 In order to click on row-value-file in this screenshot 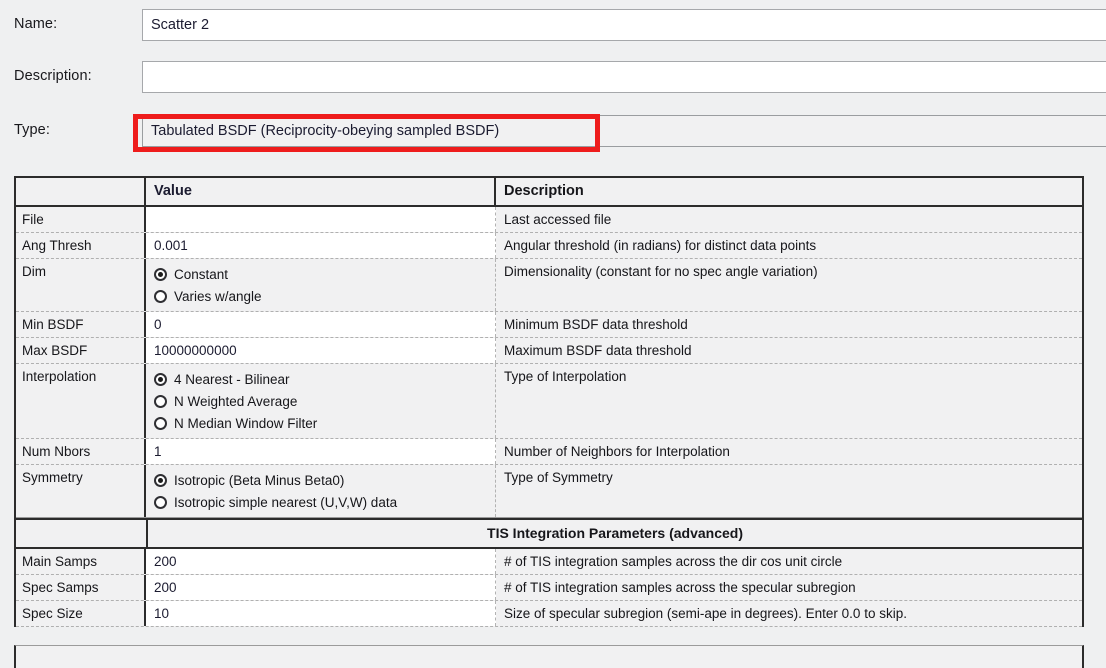, I will do `click(321, 219)`.